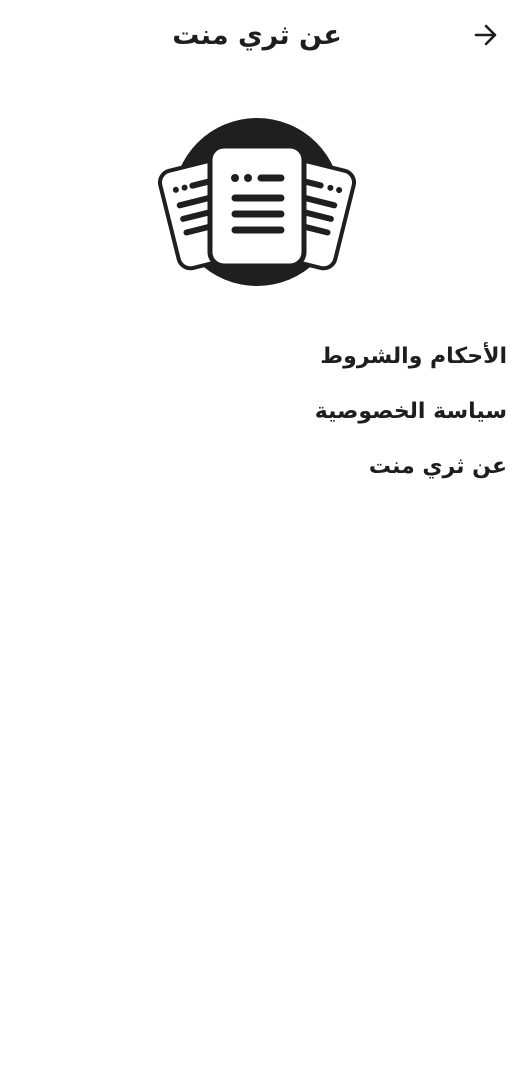  Describe the element at coordinates (297, 412) in the screenshot. I see `menu-item-privacy: سياسة الخصوصية` at that location.